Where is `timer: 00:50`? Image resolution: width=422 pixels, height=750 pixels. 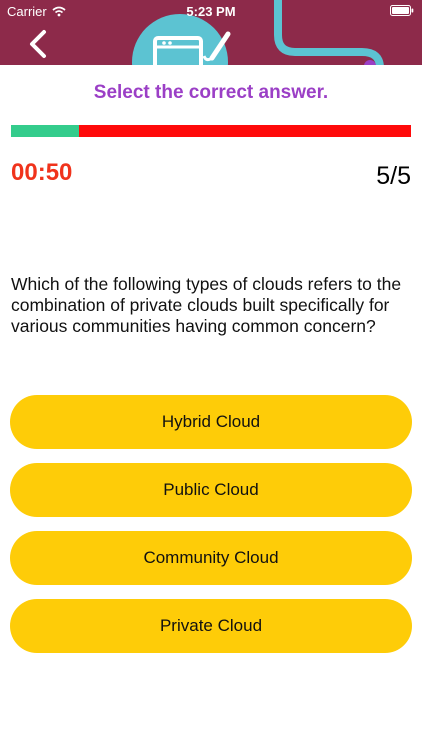
timer: 00:50 is located at coordinates (42, 172).